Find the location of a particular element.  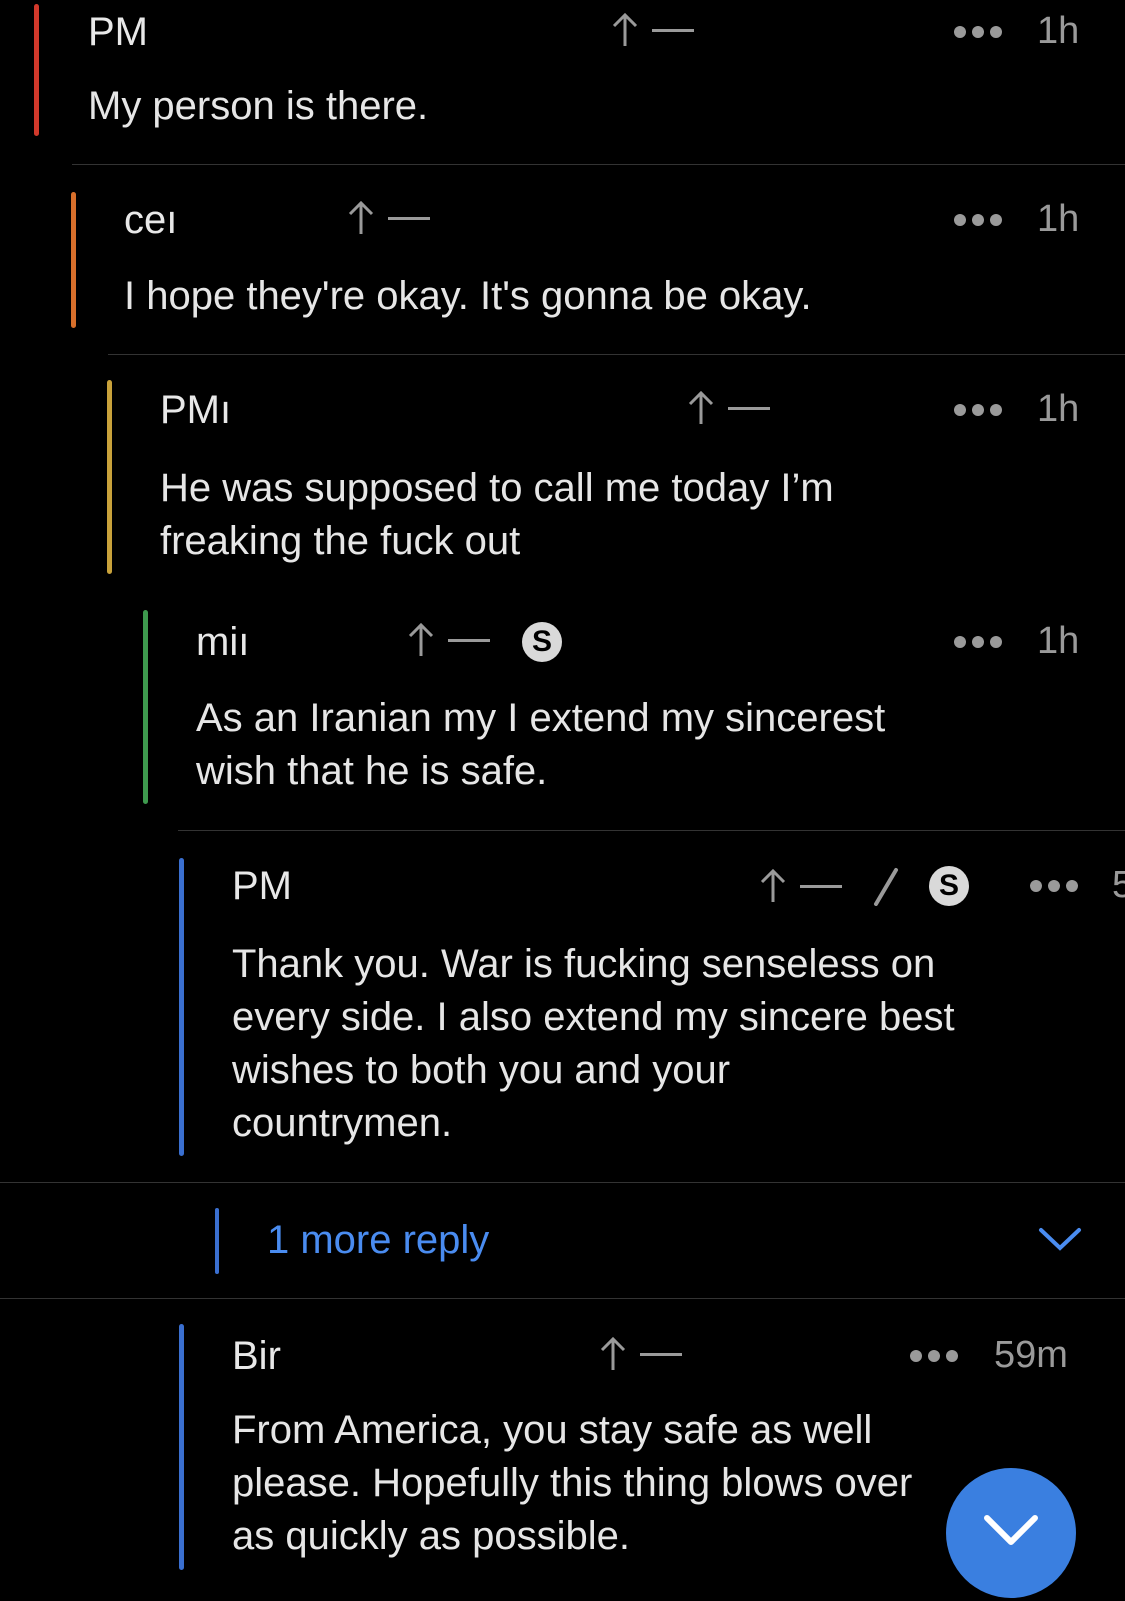

comment-body-line: countrymen. is located at coordinates (342, 1123).